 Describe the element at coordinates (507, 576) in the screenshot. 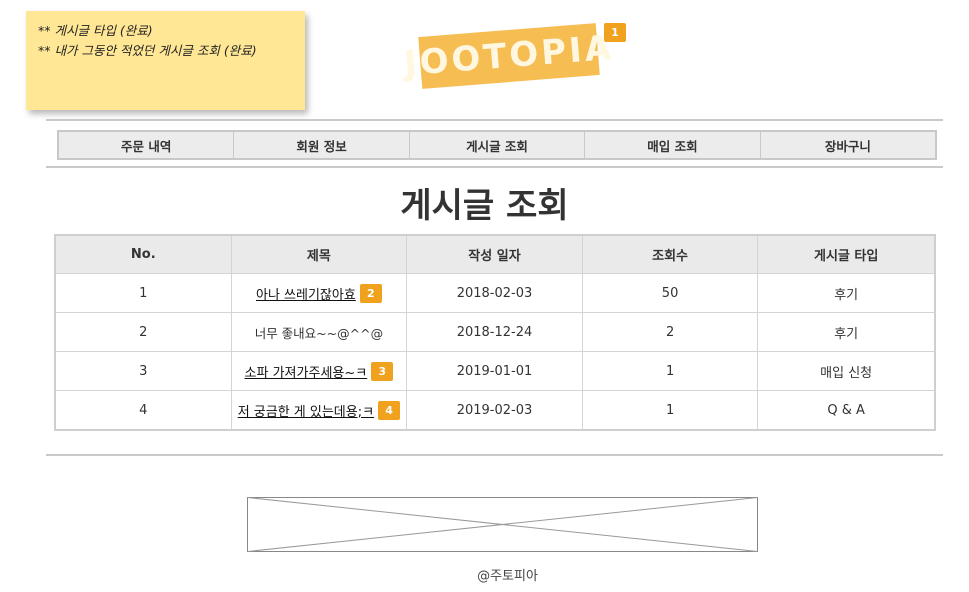

I see `footer-copyright: @주토피아` at that location.